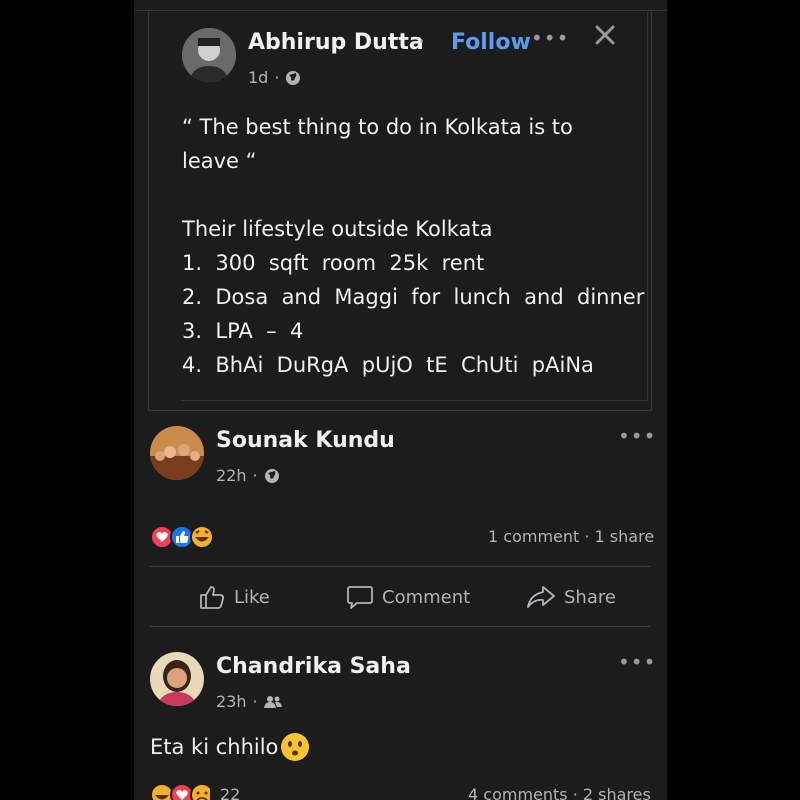 The height and width of the screenshot is (800, 800). What do you see at coordinates (258, 77) in the screenshot?
I see `post-time: 1d` at bounding box center [258, 77].